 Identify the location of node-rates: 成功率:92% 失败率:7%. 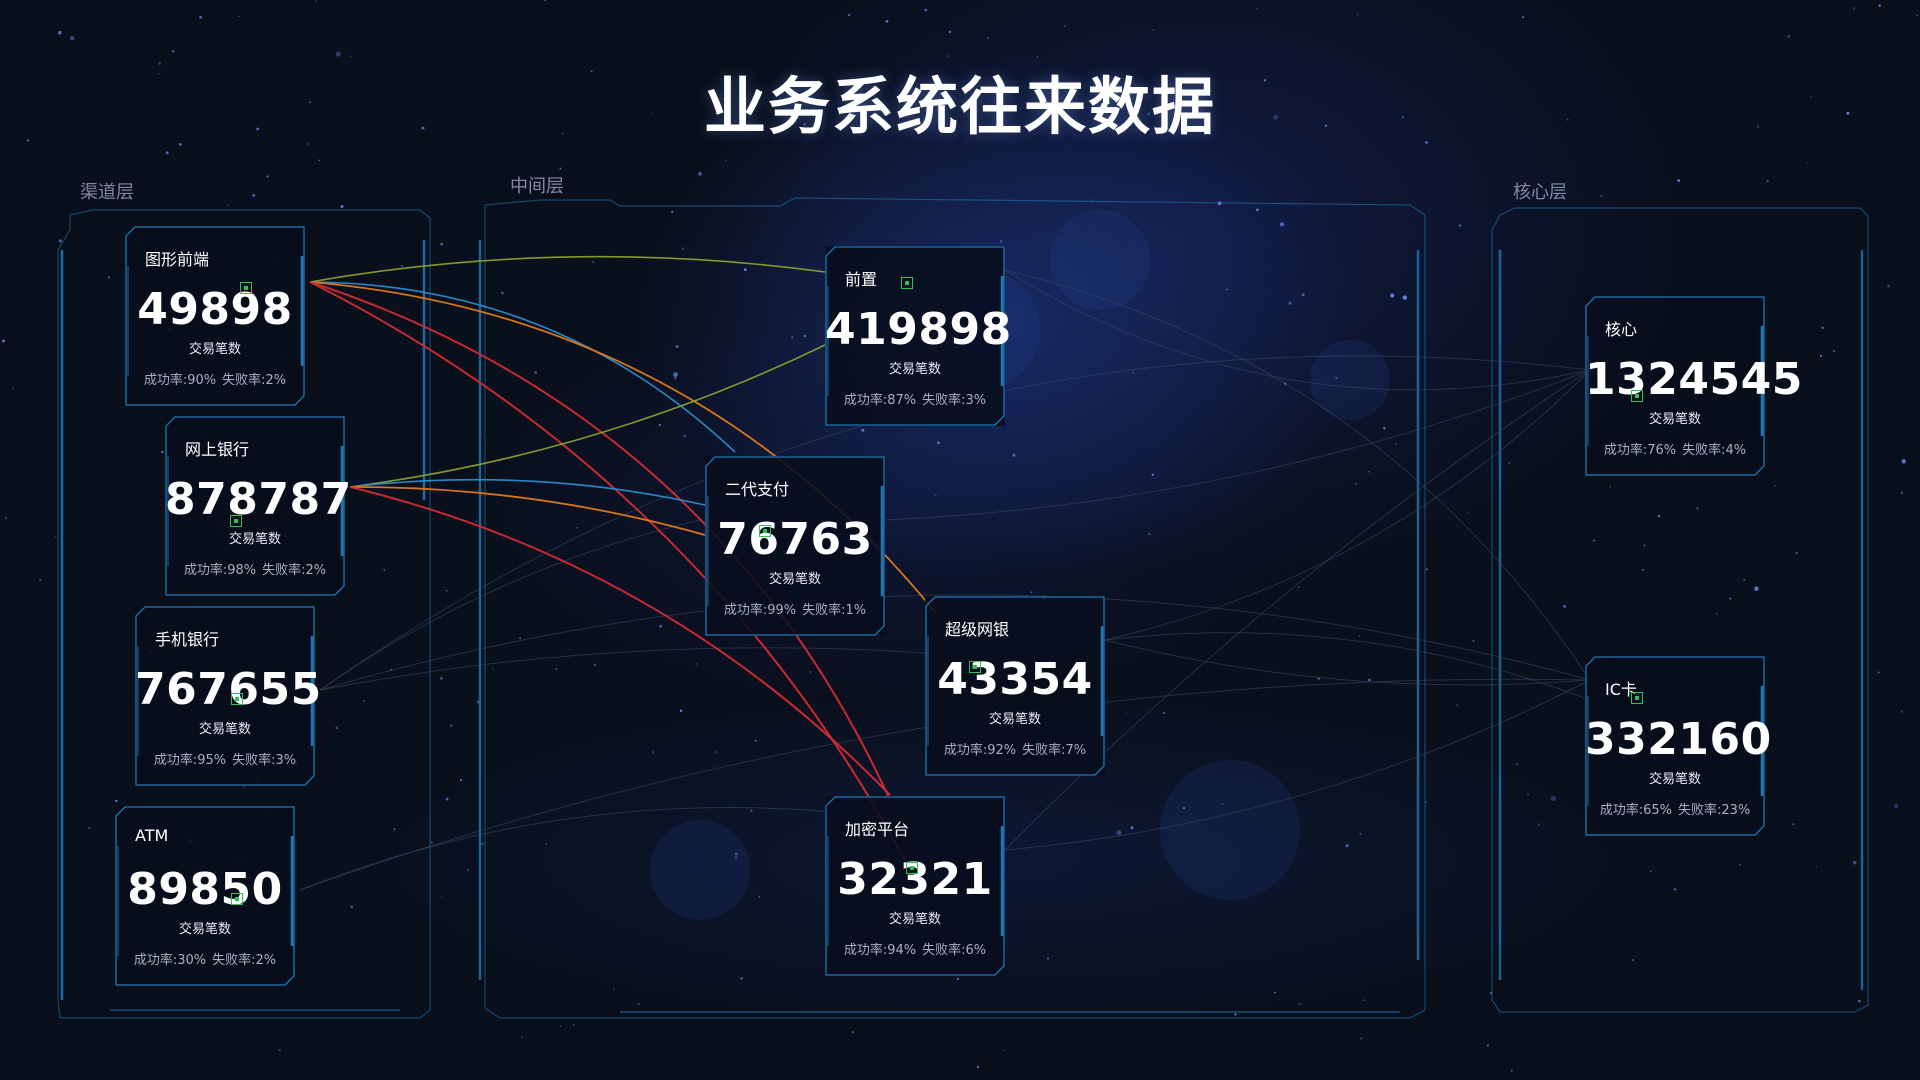
(1015, 748).